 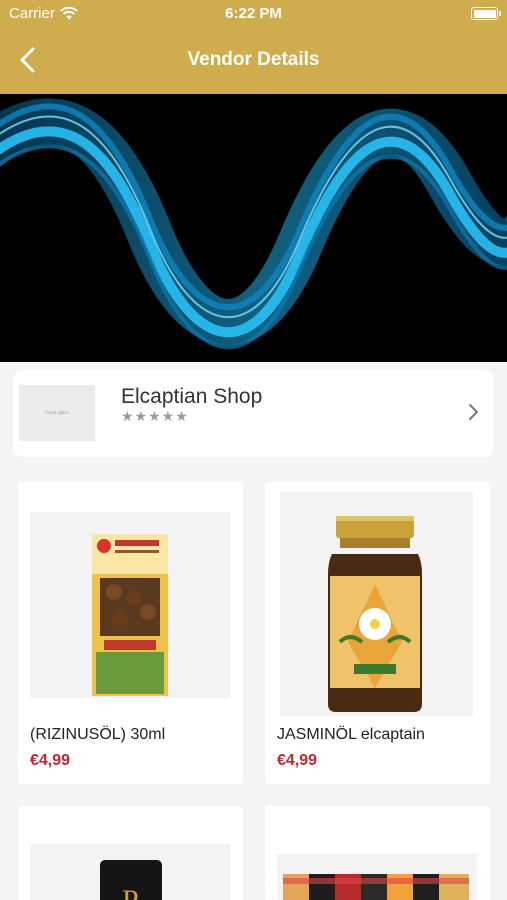 What do you see at coordinates (351, 734) in the screenshot?
I see `product-name: JASMINÖL elcaptain` at bounding box center [351, 734].